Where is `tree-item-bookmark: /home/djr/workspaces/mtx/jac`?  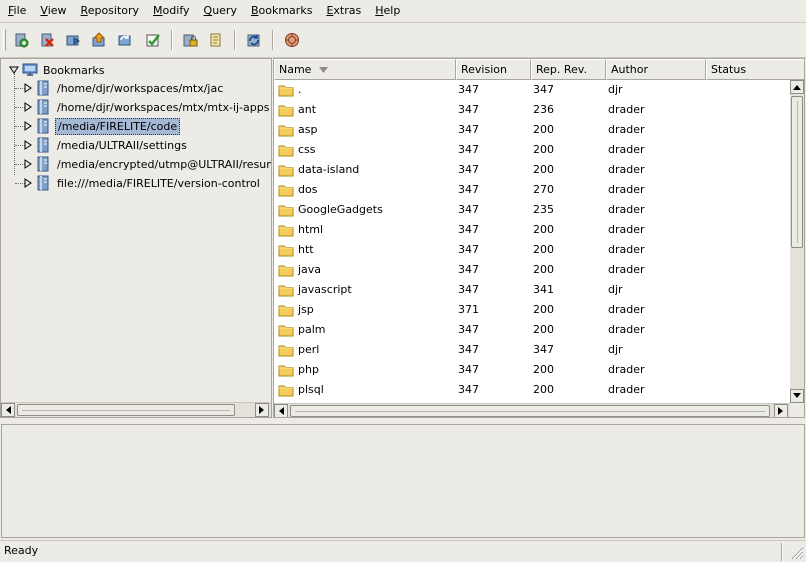 tree-item-bookmark: /home/djr/workspaces/mtx/jac is located at coordinates (124, 88).